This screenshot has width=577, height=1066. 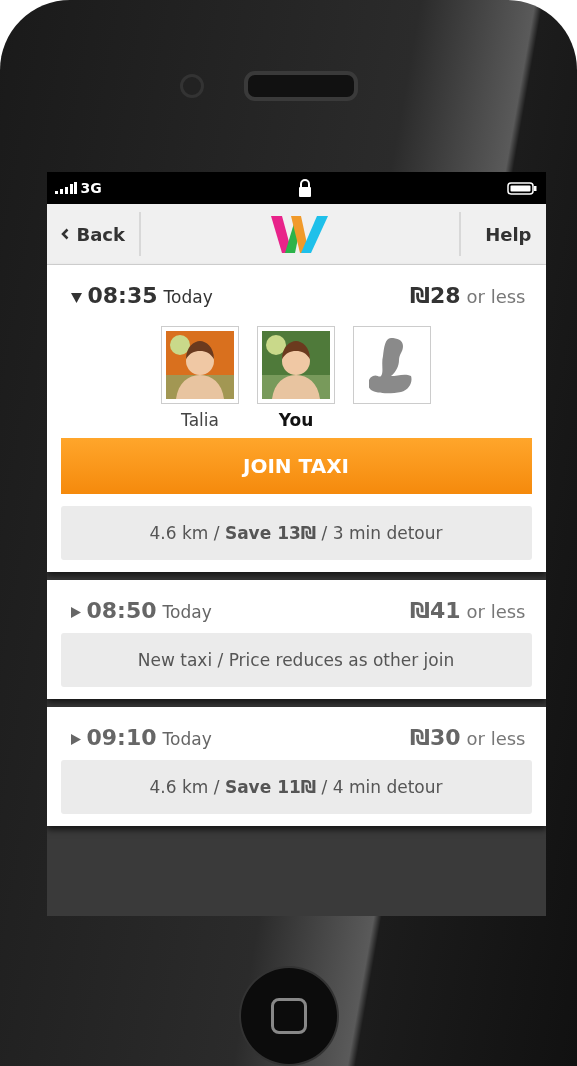 What do you see at coordinates (93, 234) in the screenshot?
I see `back-button: Back` at bounding box center [93, 234].